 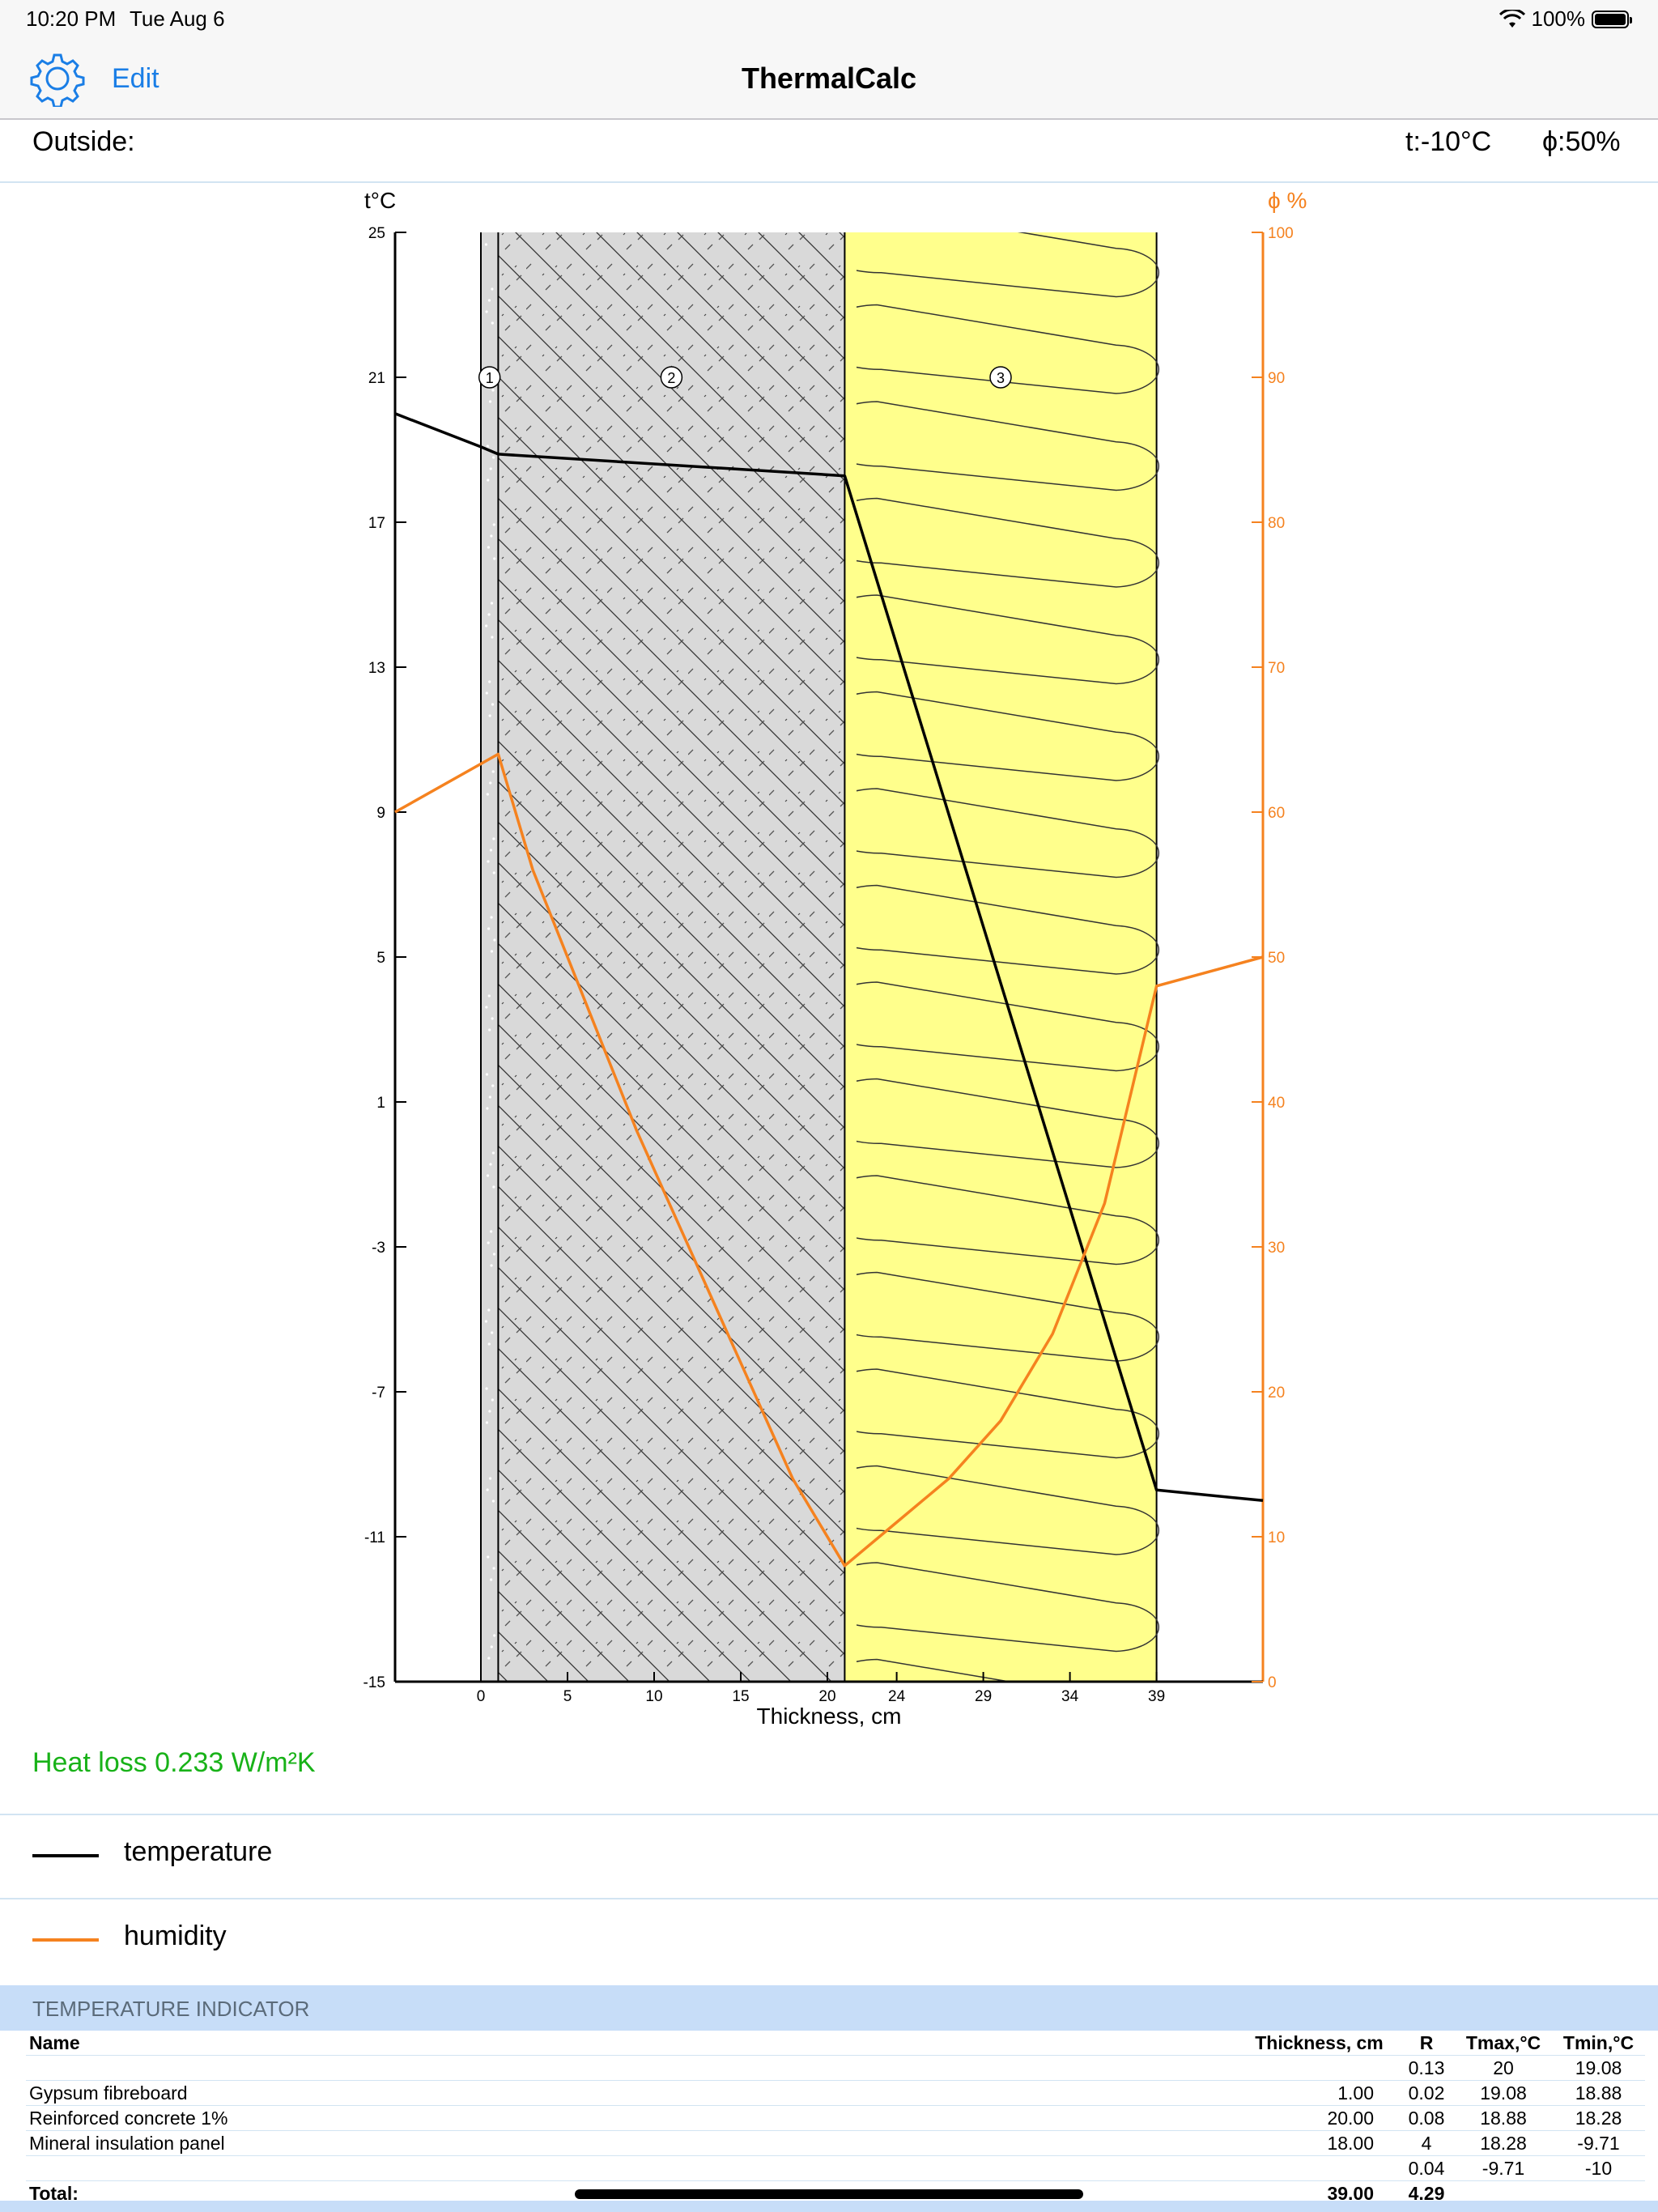 What do you see at coordinates (1319, 2068) in the screenshot?
I see `cell-thickness` at bounding box center [1319, 2068].